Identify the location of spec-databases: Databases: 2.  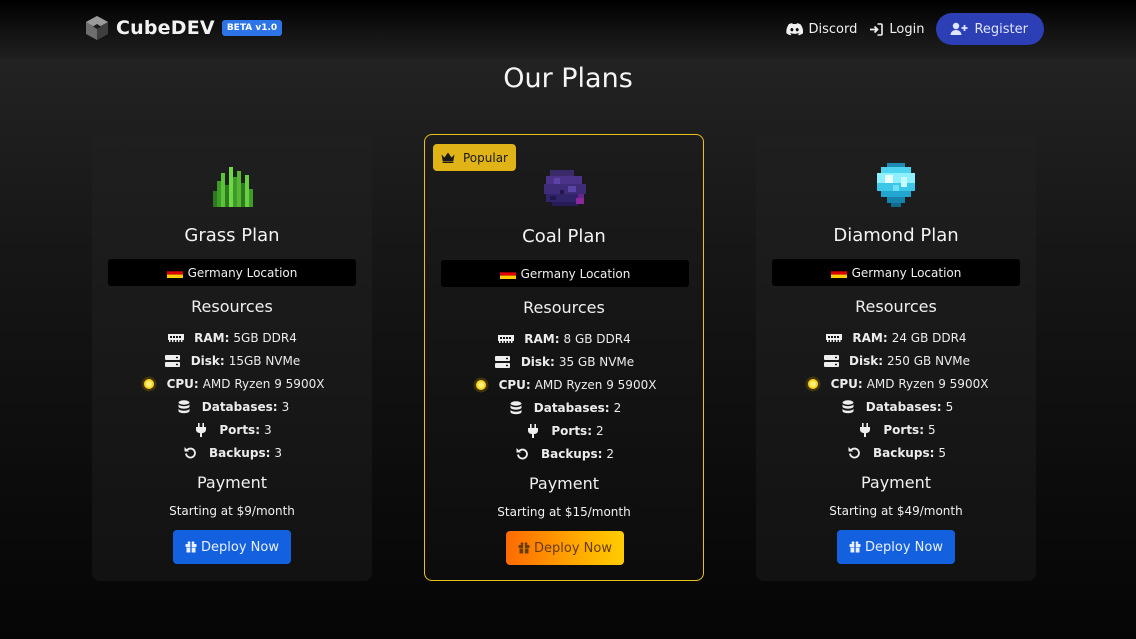
(564, 407).